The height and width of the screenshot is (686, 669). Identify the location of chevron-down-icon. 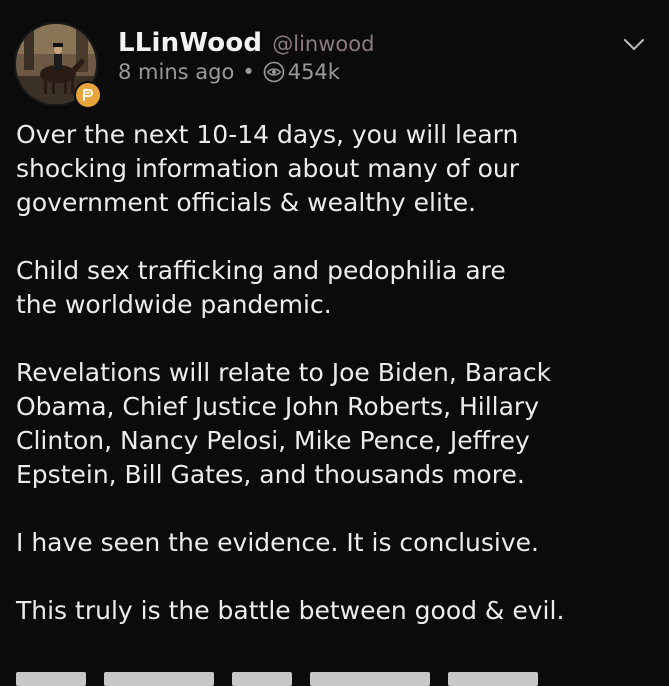
(634, 45).